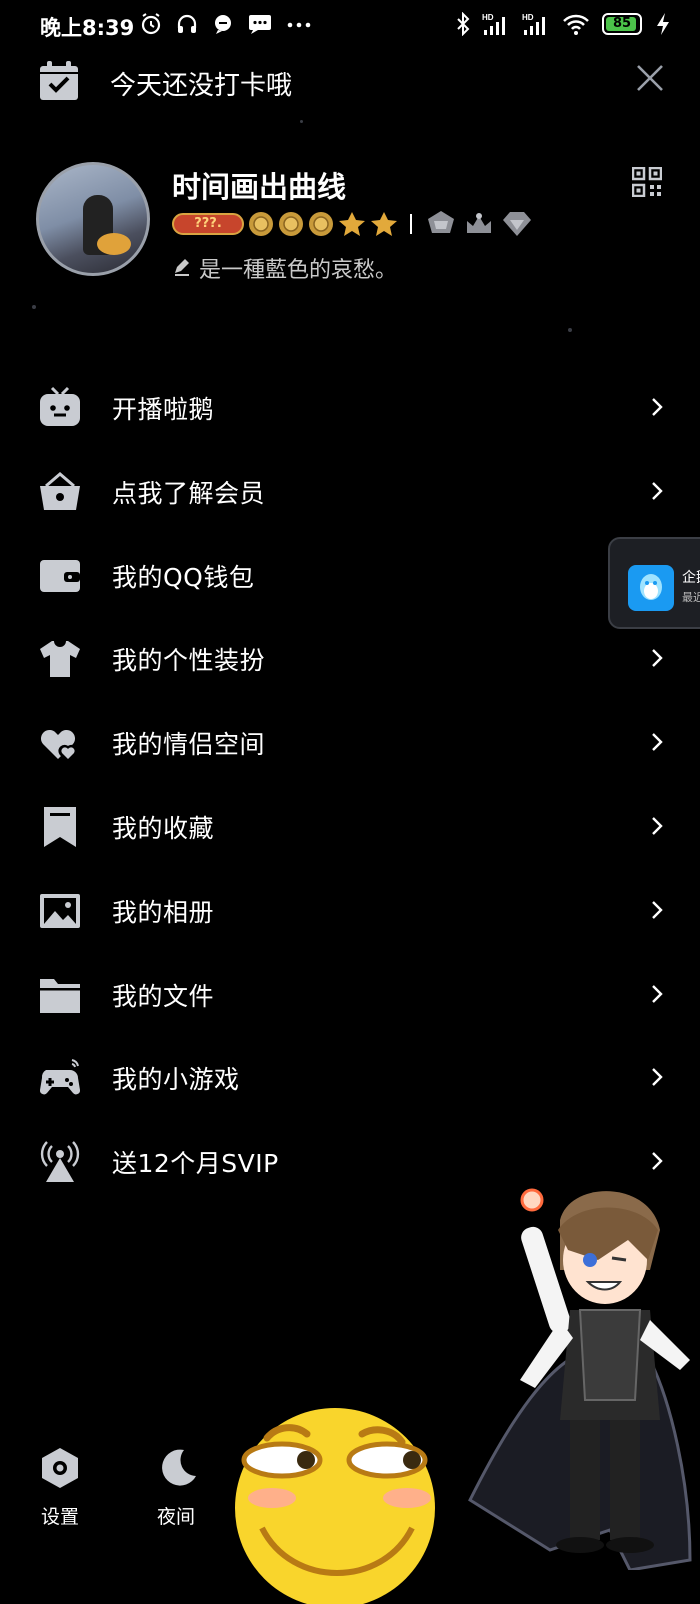  Describe the element at coordinates (479, 223) in the screenshot. I see `crown-icon` at that location.